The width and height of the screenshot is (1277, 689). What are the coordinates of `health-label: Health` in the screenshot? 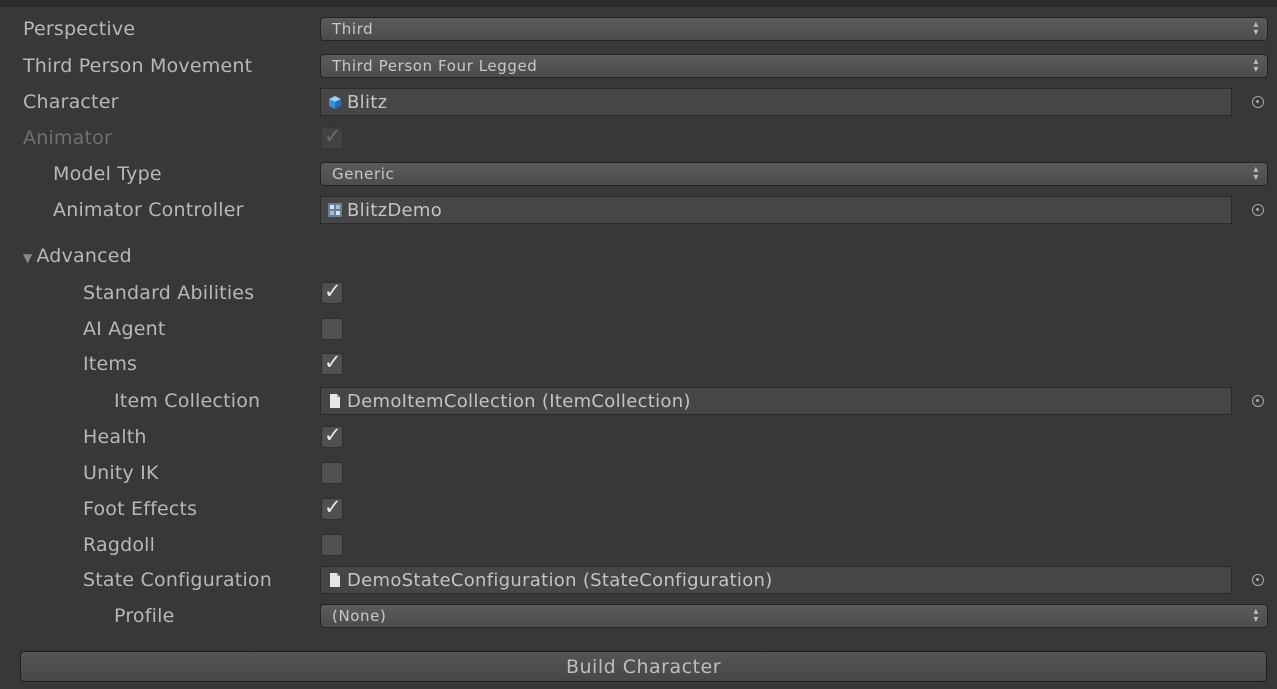 It's located at (115, 437).